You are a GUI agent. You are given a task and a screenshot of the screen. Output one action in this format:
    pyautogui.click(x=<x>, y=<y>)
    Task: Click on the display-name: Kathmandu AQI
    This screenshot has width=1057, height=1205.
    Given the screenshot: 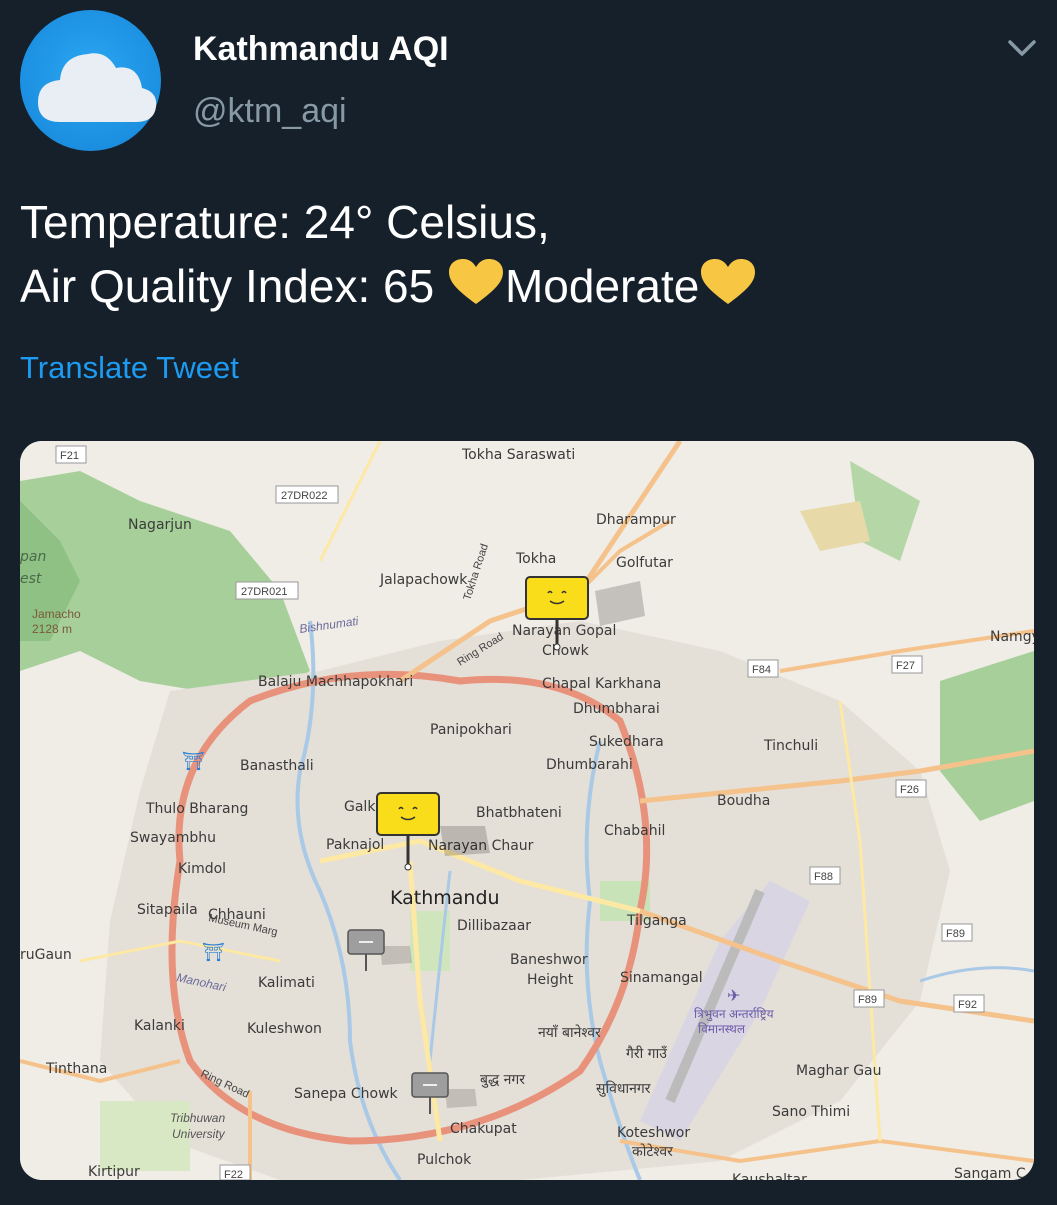 What is the action you would take?
    pyautogui.click(x=321, y=49)
    